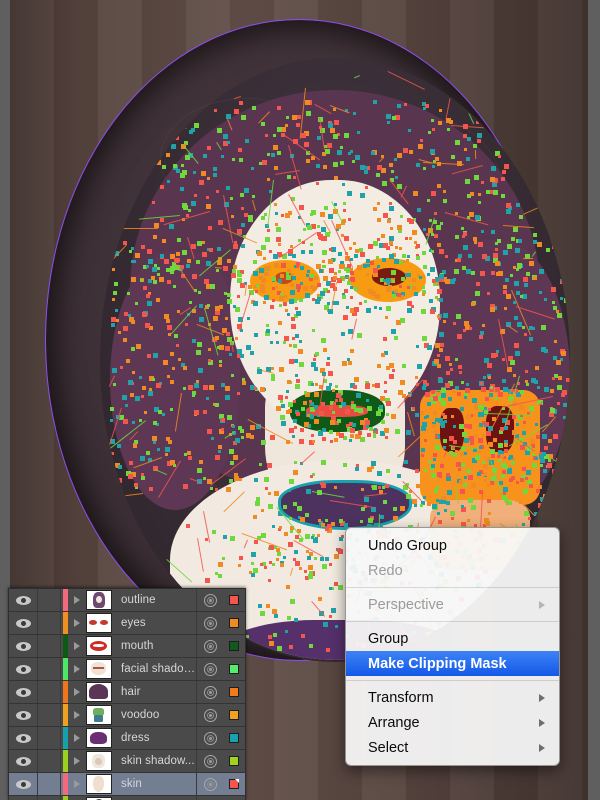  What do you see at coordinates (452, 747) in the screenshot?
I see `menu-item: Select` at bounding box center [452, 747].